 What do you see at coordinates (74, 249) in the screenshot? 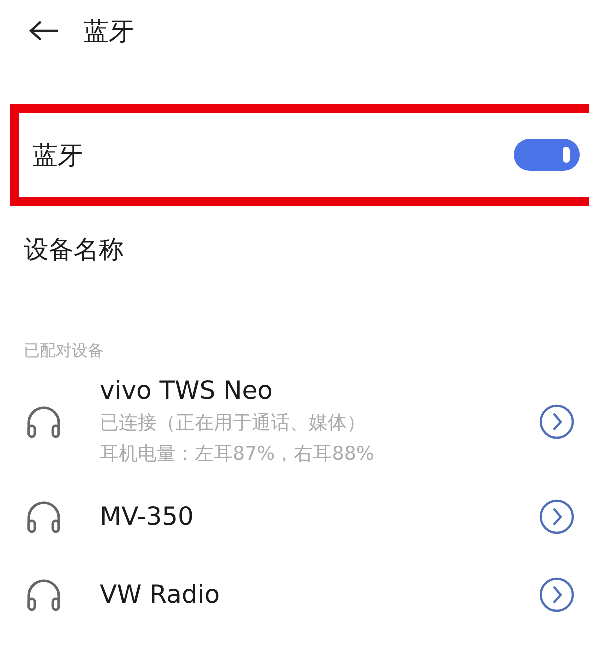
I see `device-name-label: 设备名称` at bounding box center [74, 249].